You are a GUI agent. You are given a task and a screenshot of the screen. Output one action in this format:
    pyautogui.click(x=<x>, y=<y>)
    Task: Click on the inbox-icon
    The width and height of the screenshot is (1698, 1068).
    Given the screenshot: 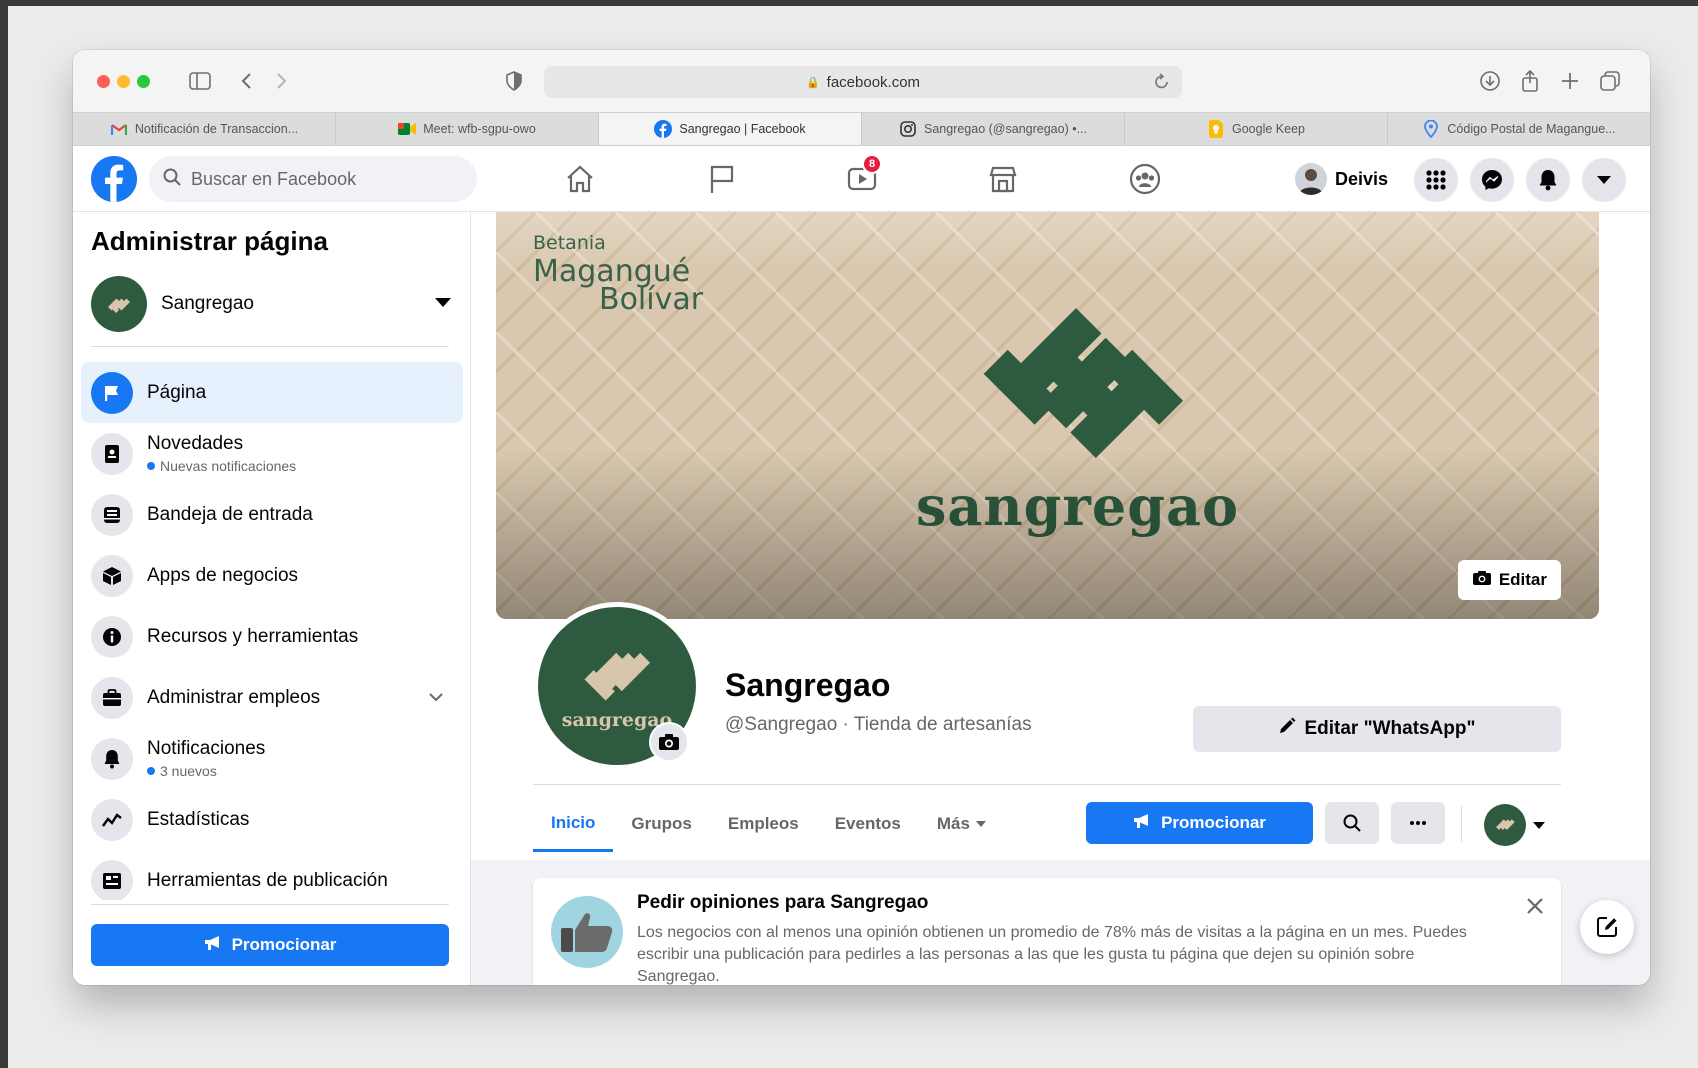 What is the action you would take?
    pyautogui.click(x=112, y=514)
    